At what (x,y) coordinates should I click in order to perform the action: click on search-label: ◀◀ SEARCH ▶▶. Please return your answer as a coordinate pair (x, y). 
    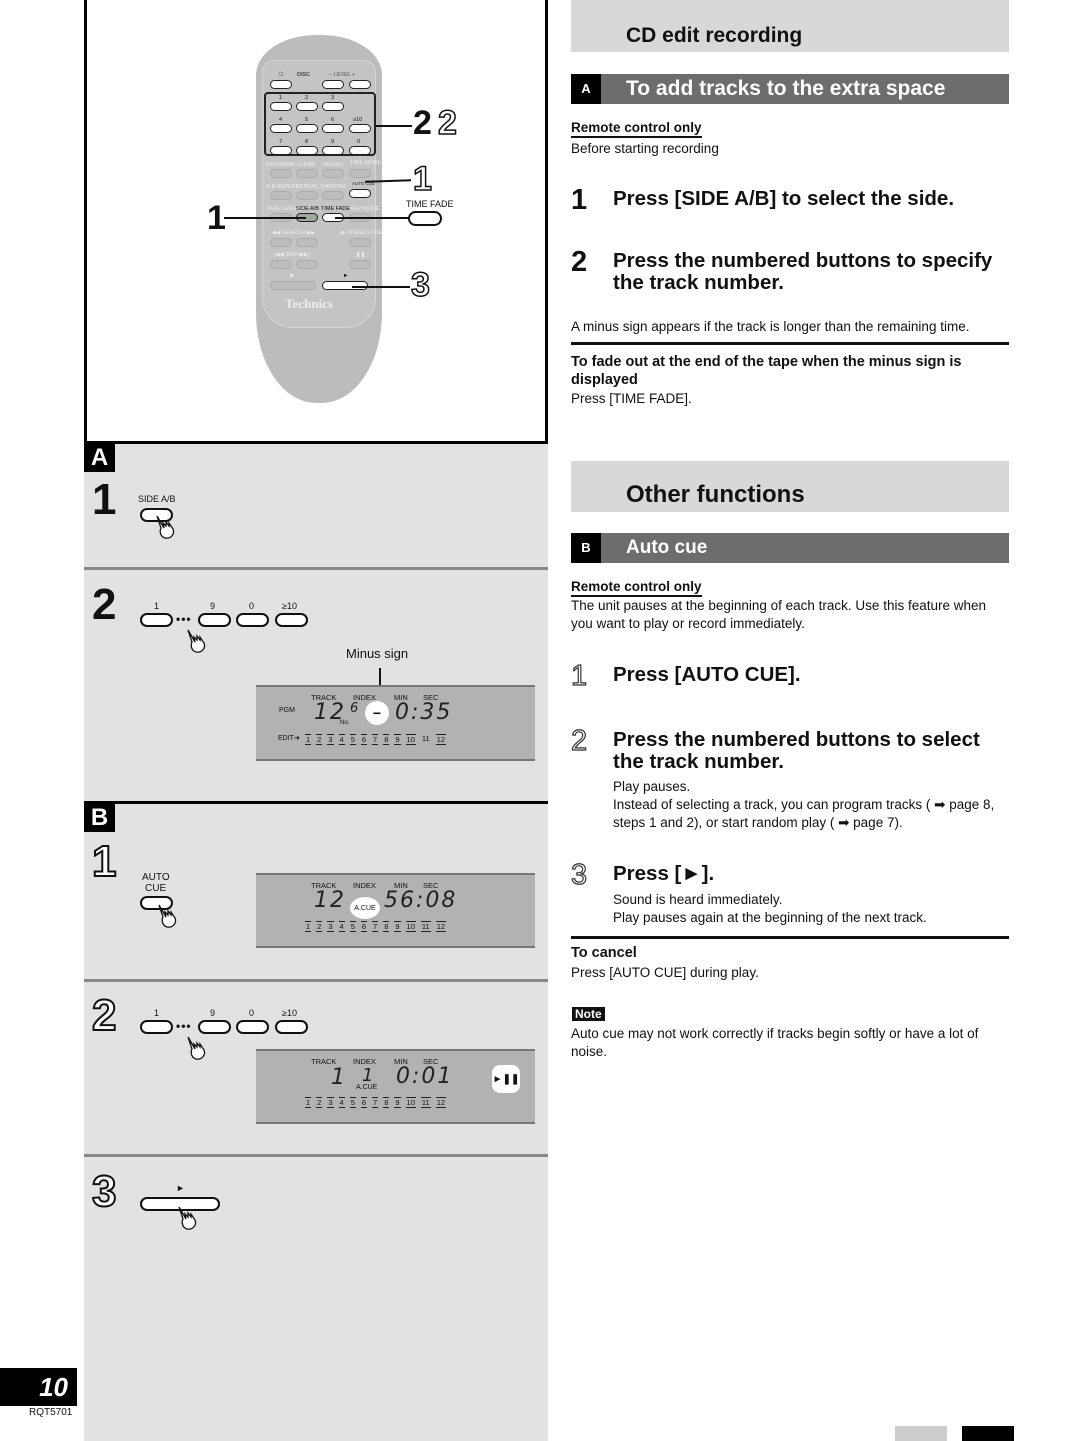
    Looking at the image, I should click on (293, 233).